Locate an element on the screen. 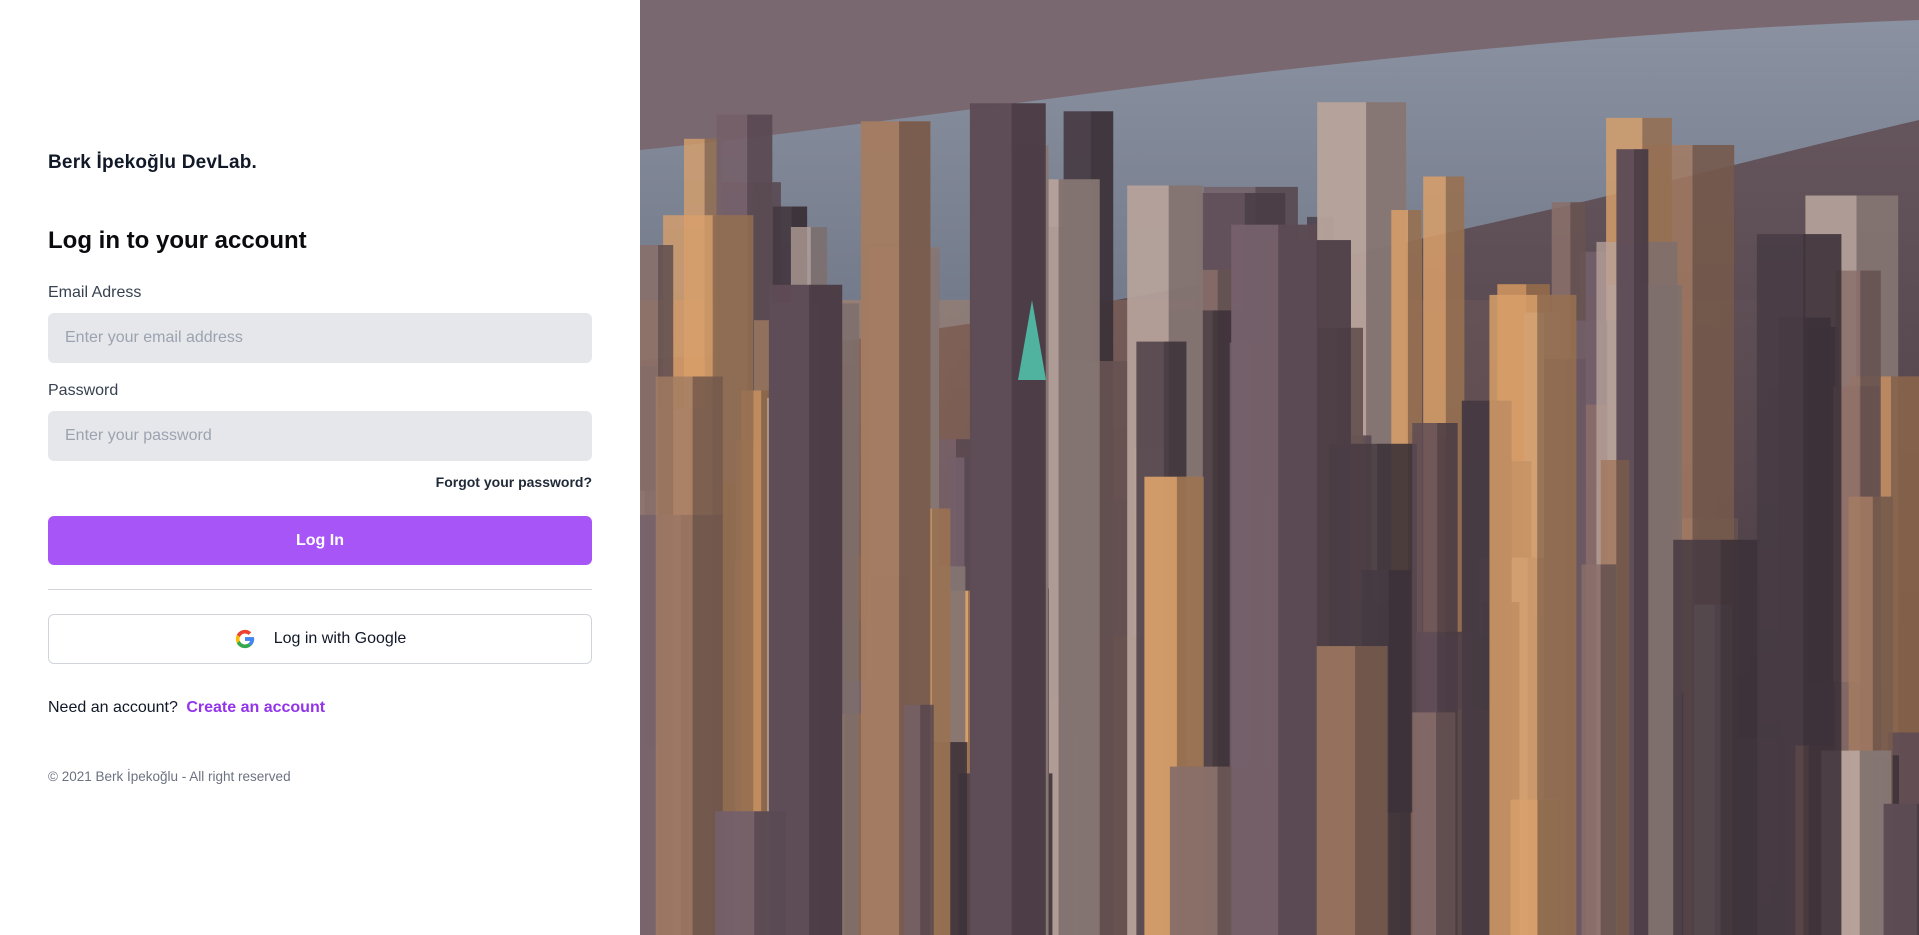  signup-prompt: Need an account? is located at coordinates (113, 707).